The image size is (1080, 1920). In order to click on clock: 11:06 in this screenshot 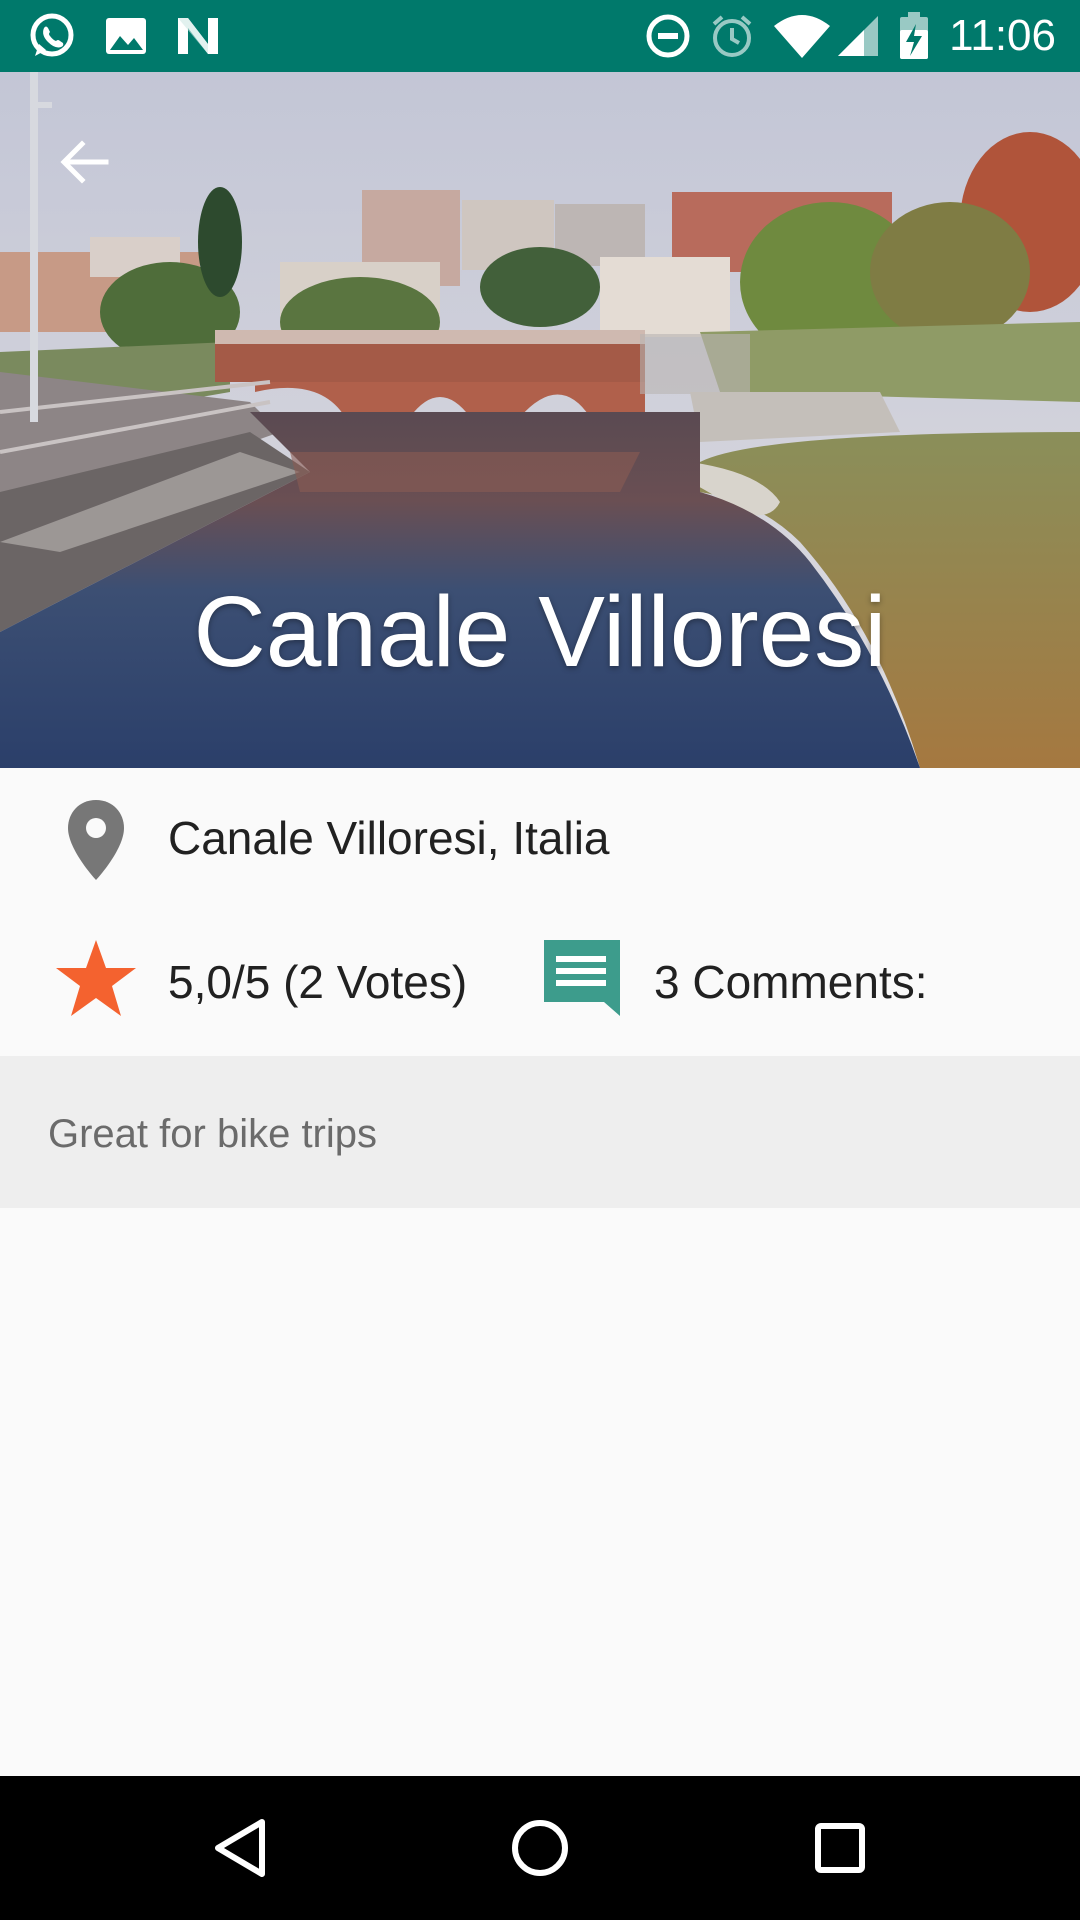, I will do `click(1002, 35)`.